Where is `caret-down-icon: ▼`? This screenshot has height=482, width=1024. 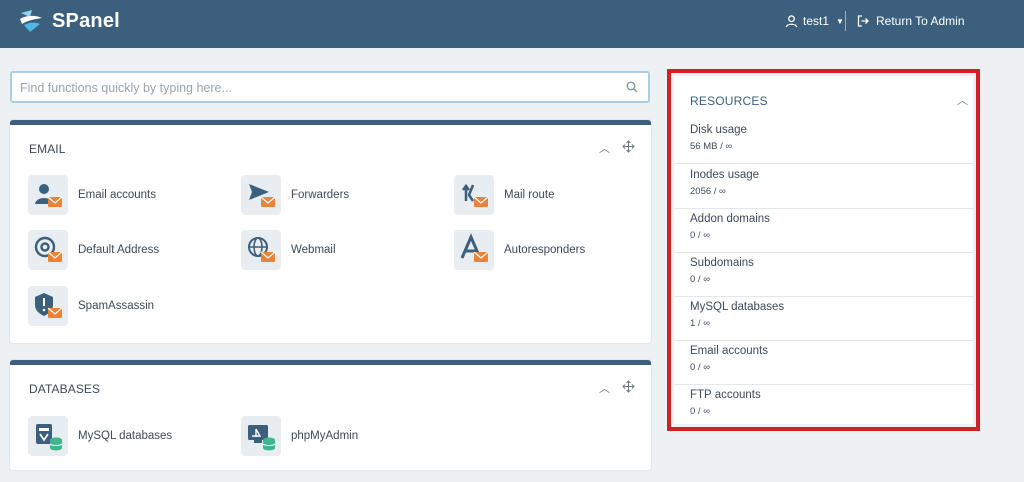 caret-down-icon: ▼ is located at coordinates (840, 21).